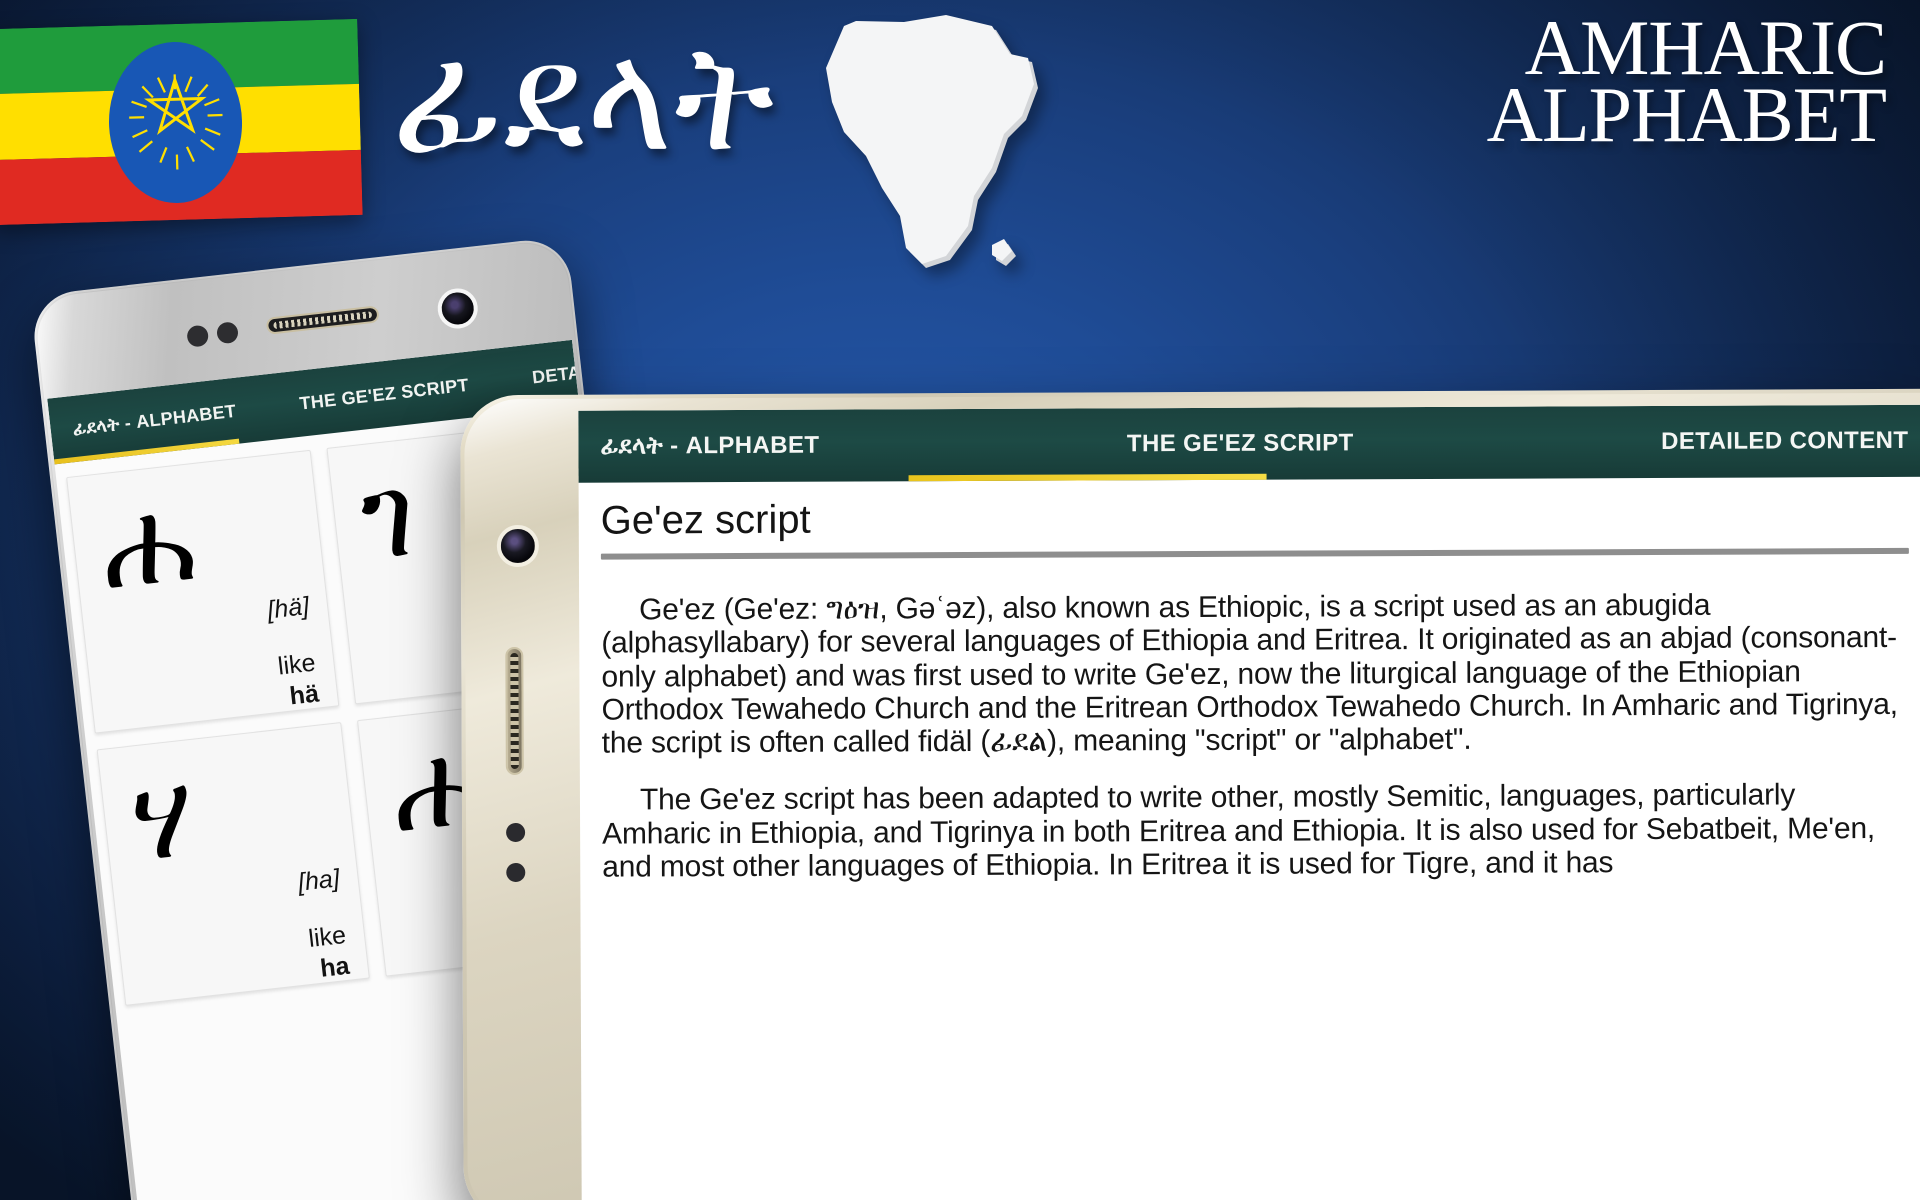  I want to click on letter-pronunciation: like hä, so click(298, 681).